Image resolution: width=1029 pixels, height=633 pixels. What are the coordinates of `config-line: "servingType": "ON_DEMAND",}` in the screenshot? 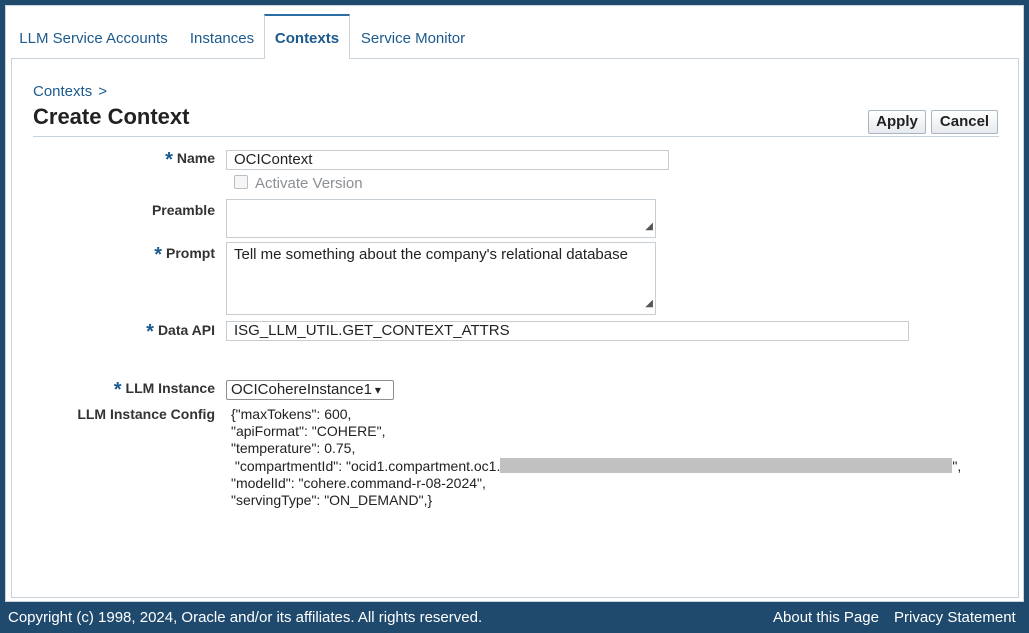 It's located at (332, 500).